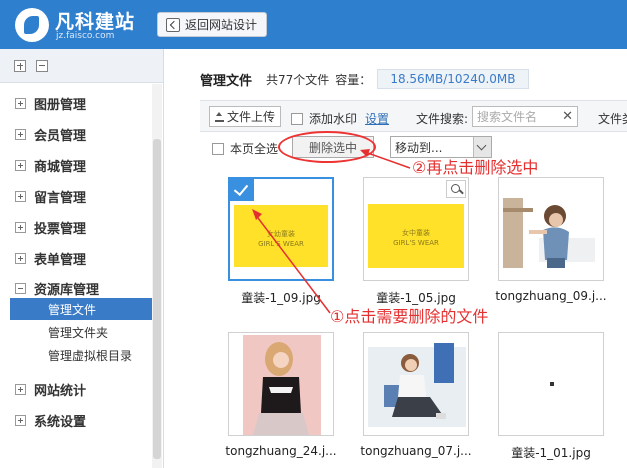 This screenshot has height=468, width=627. I want to click on file-thumb-1: 女幼童装 GIRL'S WEAR, so click(281, 229).